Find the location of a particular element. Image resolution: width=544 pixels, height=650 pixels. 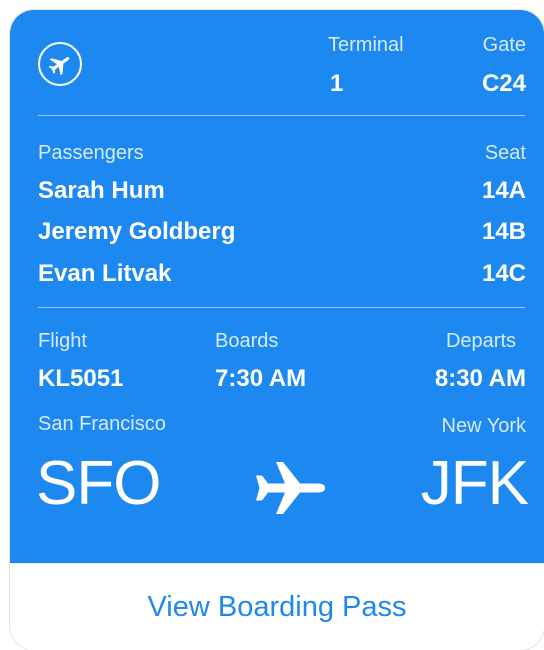

flight-label: Flight is located at coordinates (62, 341).